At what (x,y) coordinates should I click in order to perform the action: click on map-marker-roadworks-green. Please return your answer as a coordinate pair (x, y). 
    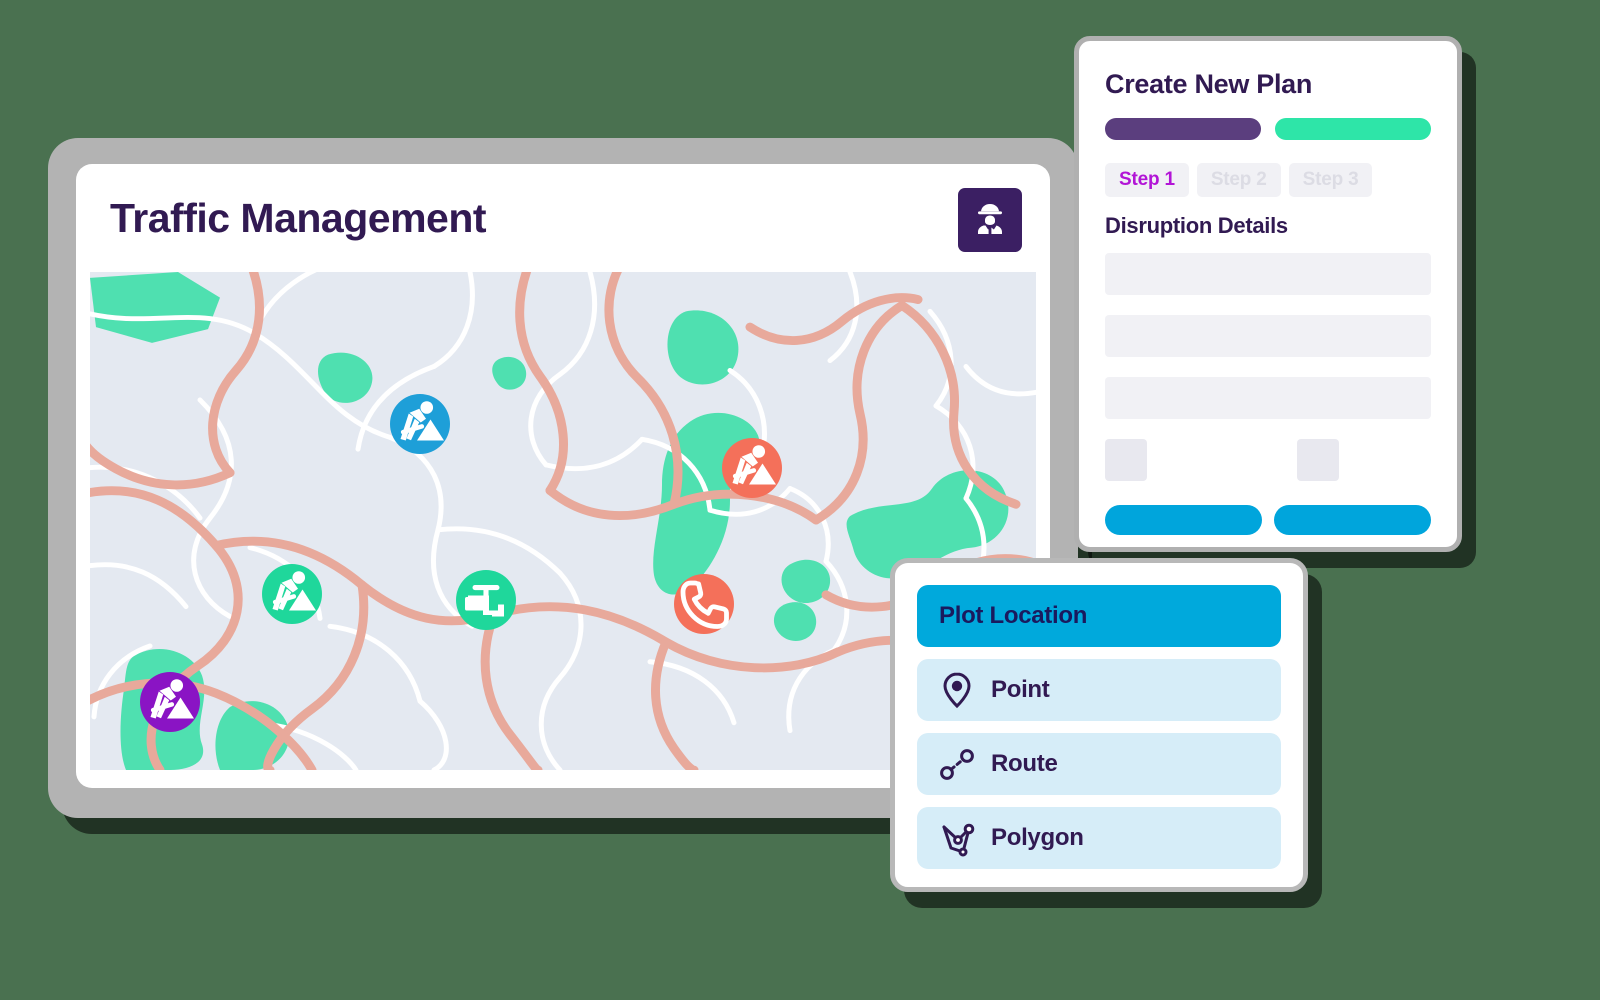
    Looking at the image, I should click on (292, 594).